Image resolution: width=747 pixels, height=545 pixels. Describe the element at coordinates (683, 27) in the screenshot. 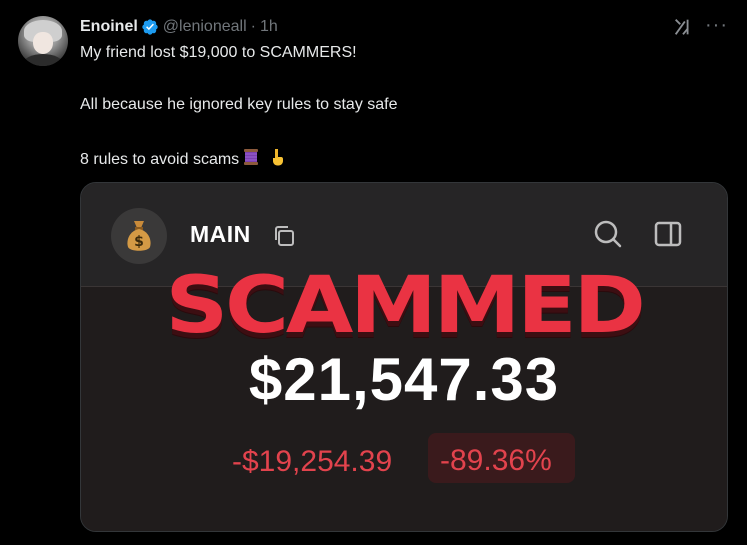

I see `grok-icon` at that location.